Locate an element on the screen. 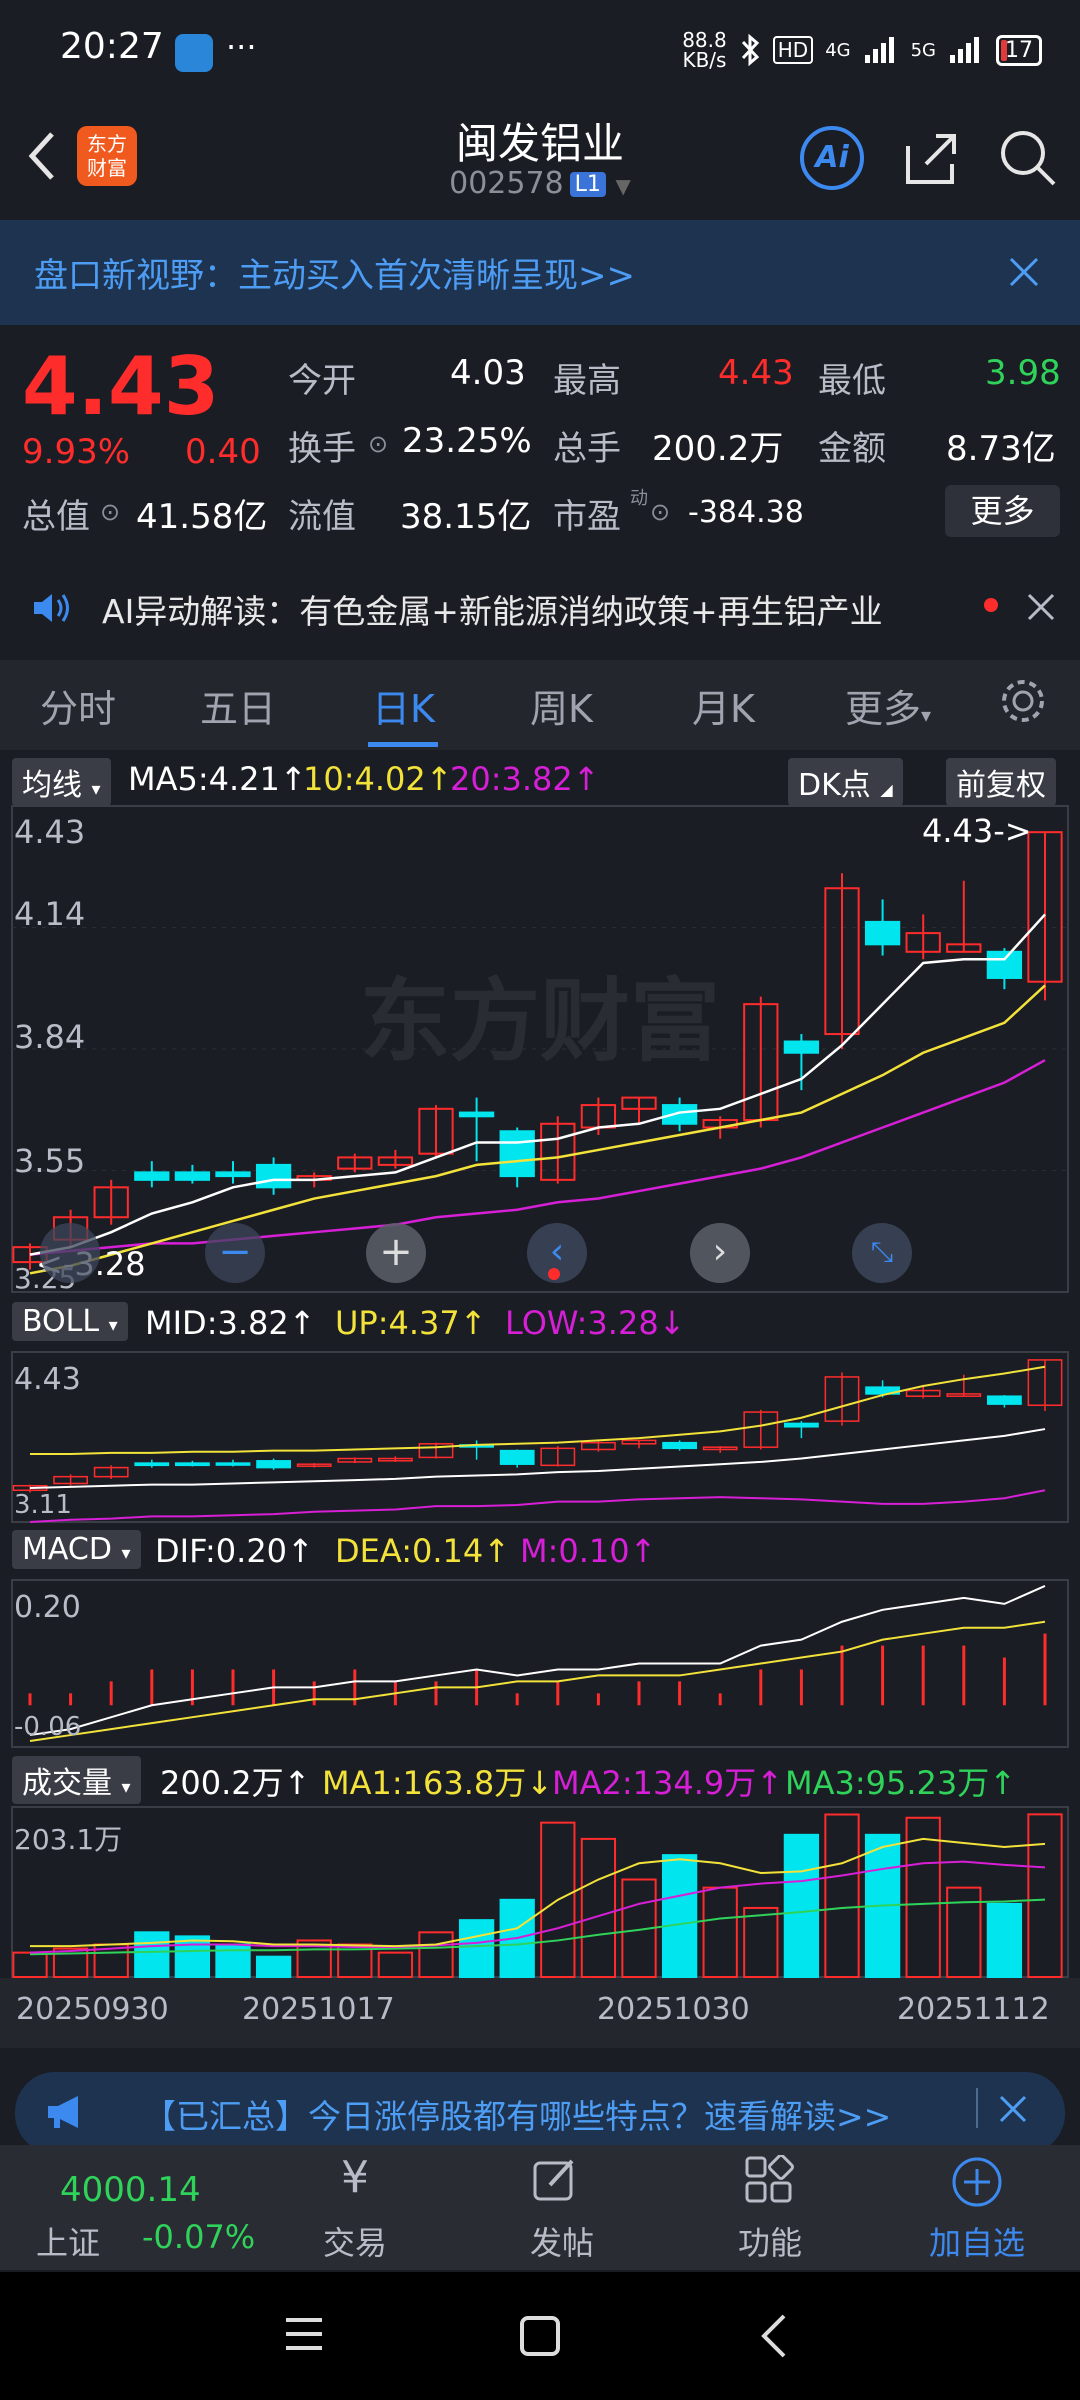 The height and width of the screenshot is (2400, 1080). scroll-left-button is located at coordinates (70, 1253).